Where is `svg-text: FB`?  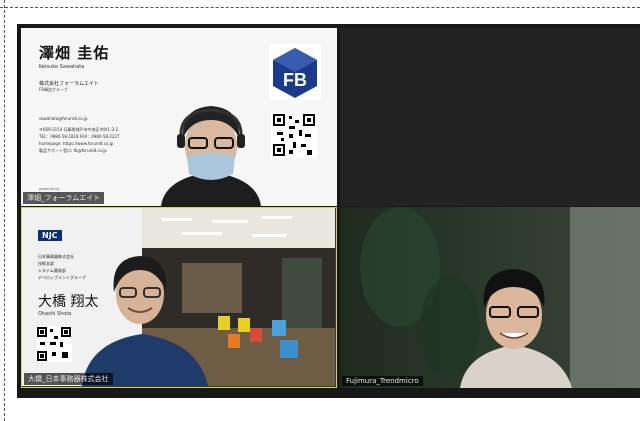 svg-text: FB is located at coordinates (295, 80).